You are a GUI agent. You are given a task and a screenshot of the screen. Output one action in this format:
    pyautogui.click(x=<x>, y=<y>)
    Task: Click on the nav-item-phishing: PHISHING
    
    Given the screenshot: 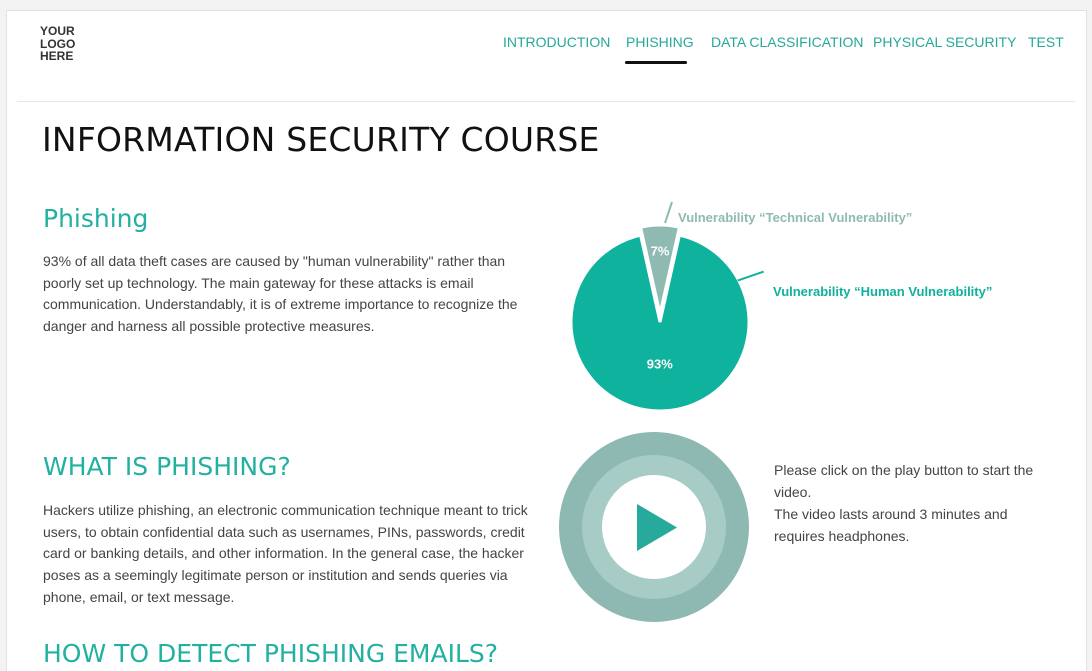 What is the action you would take?
    pyautogui.click(x=660, y=42)
    